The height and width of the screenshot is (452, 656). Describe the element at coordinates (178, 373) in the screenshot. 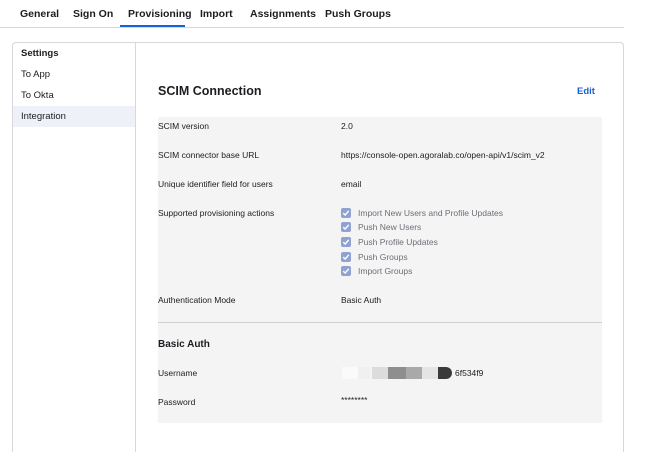

I see `username-label: Username` at that location.